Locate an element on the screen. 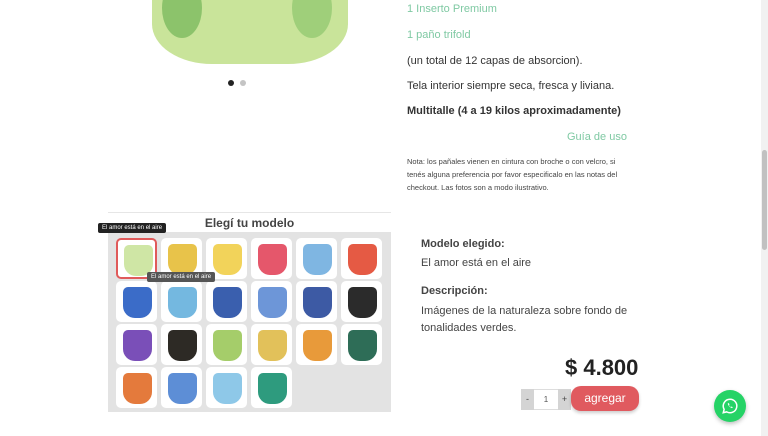  quantity-stepper: - 1 + is located at coordinates (546, 399).